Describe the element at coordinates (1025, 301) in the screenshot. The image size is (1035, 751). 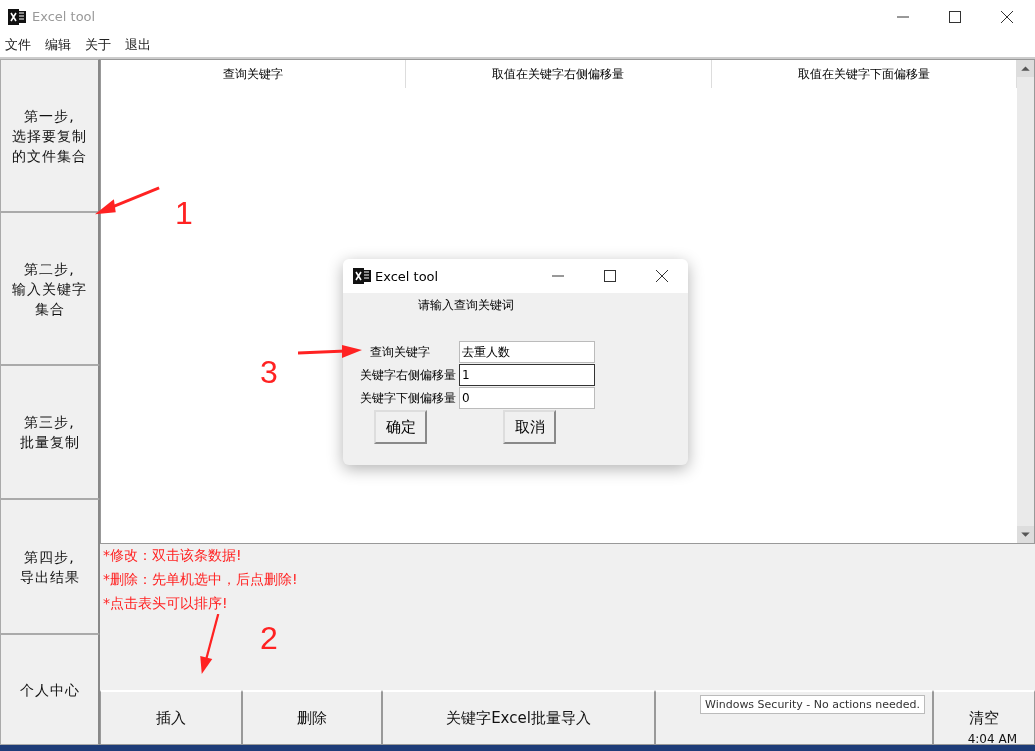
I see `scrollbar` at that location.